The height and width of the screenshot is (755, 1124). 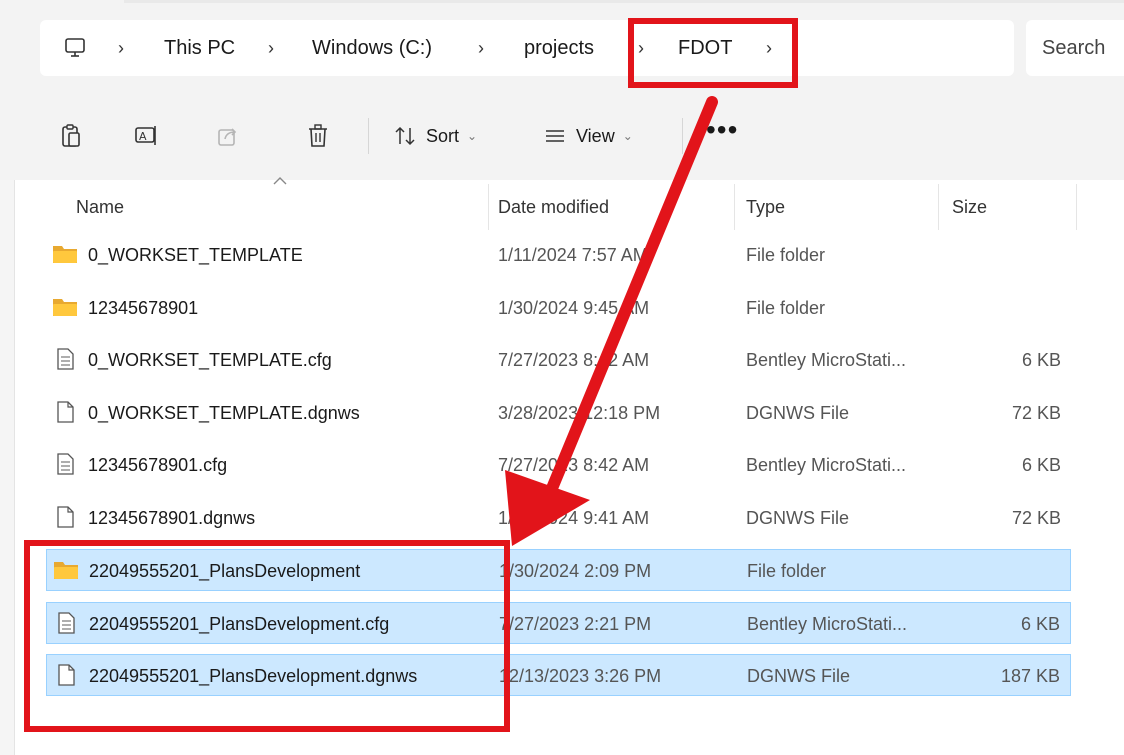 I want to click on file-name: 12345678901.dgnws, so click(x=171, y=518).